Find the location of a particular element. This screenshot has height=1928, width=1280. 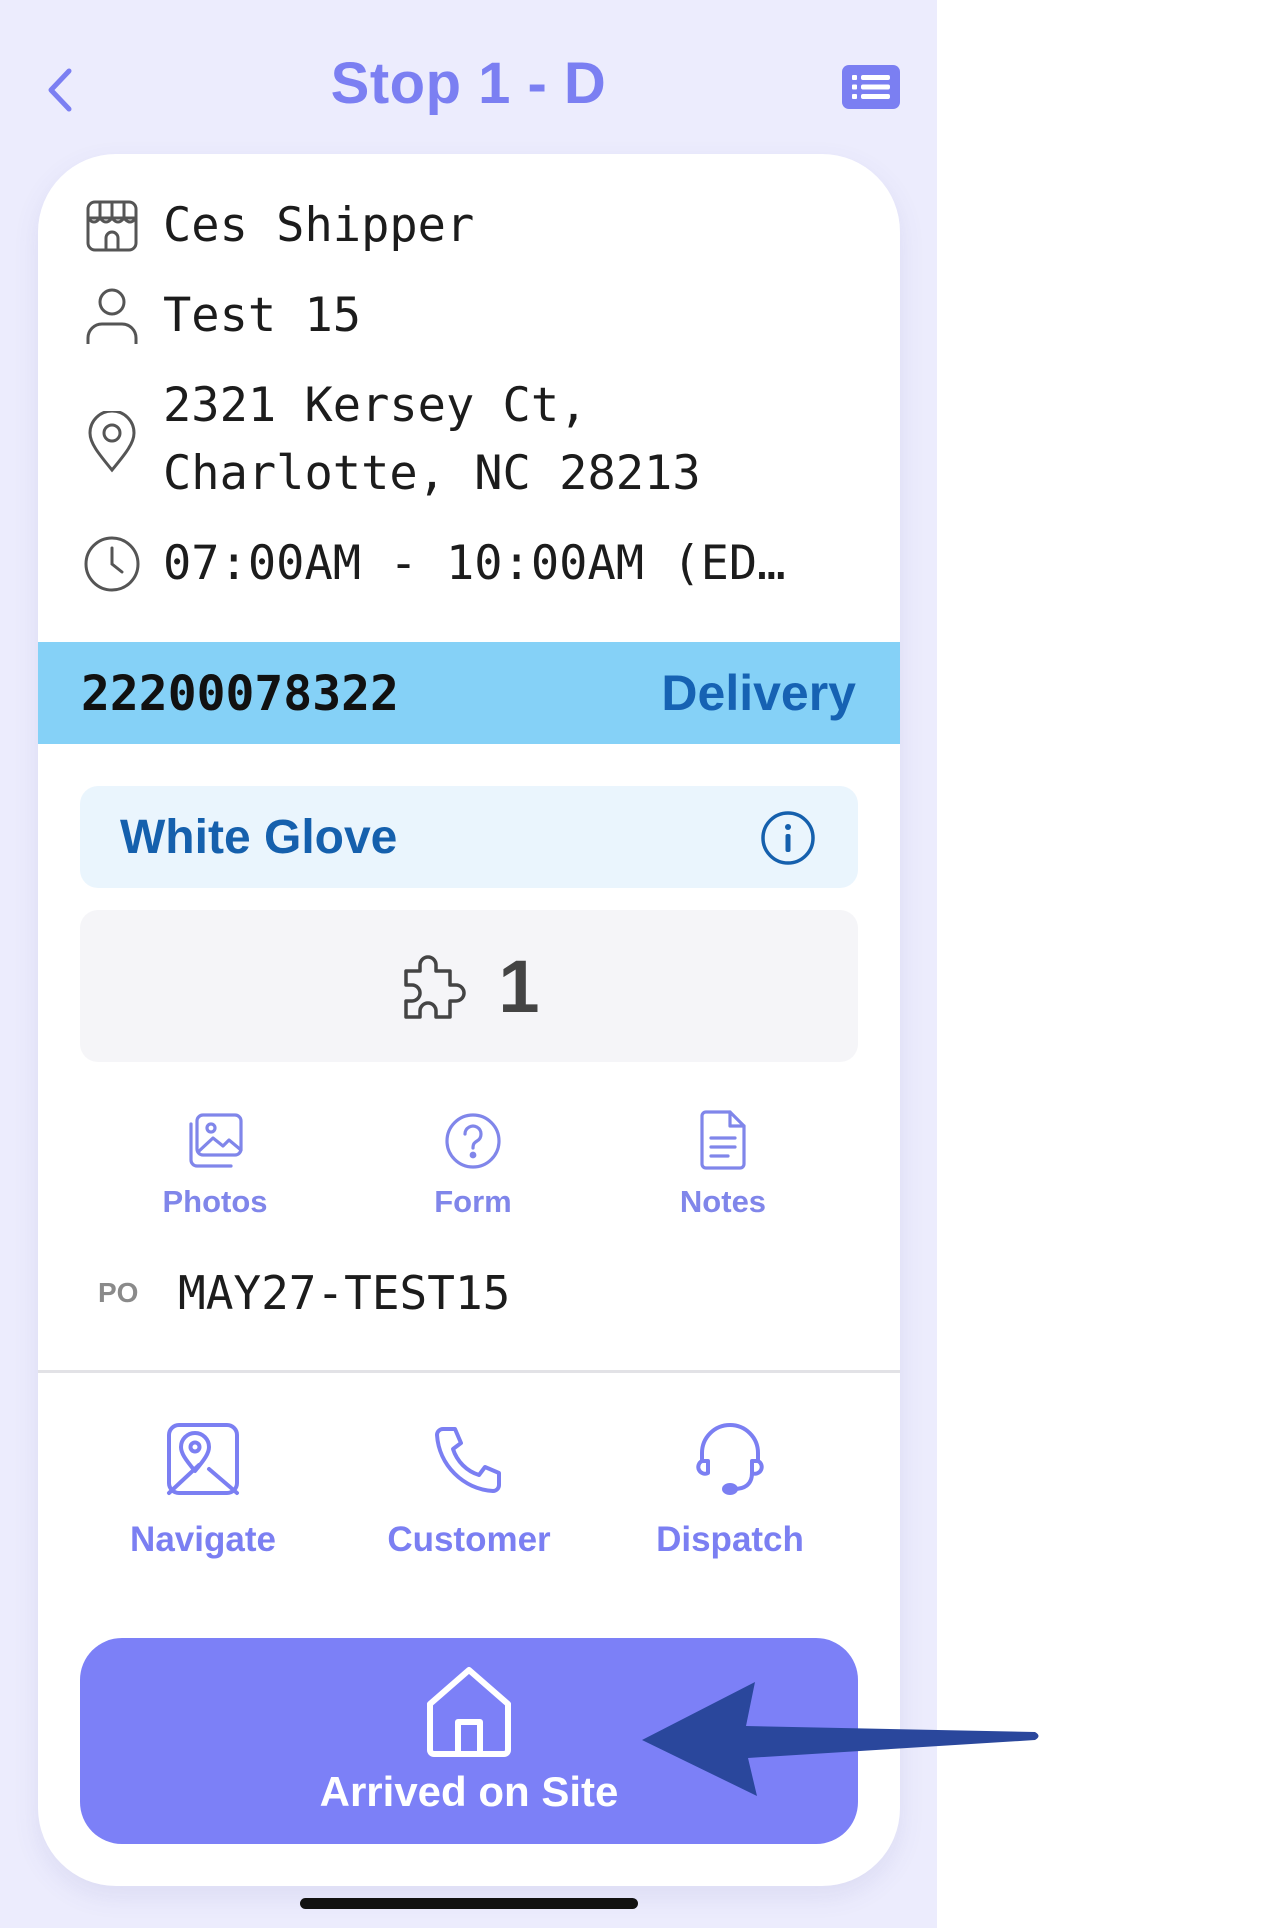

dispatch-button: Dispatch is located at coordinates (730, 1488).